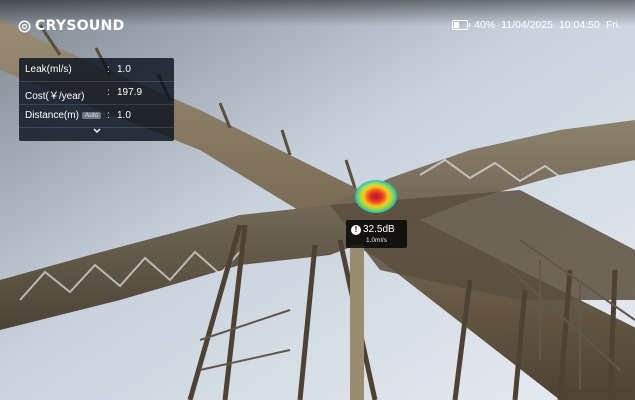 This screenshot has width=635, height=400. Describe the element at coordinates (108, 69) in the screenshot. I see `leak-colon: :` at that location.